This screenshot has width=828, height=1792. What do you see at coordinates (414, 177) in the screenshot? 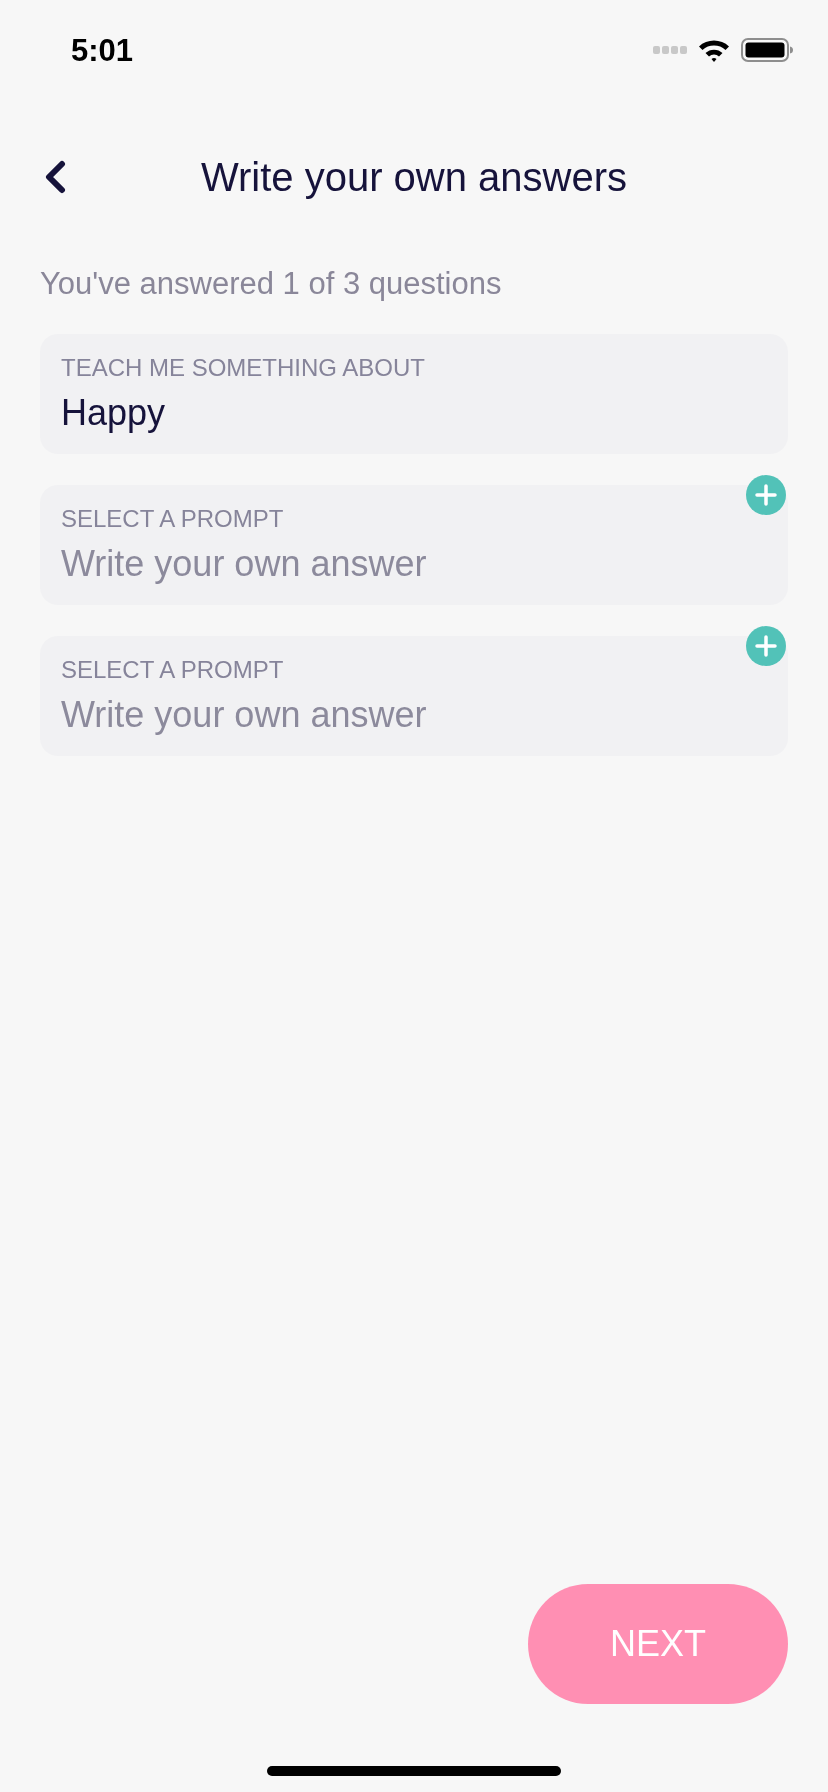
I see `page-title: Write your own answers` at bounding box center [414, 177].